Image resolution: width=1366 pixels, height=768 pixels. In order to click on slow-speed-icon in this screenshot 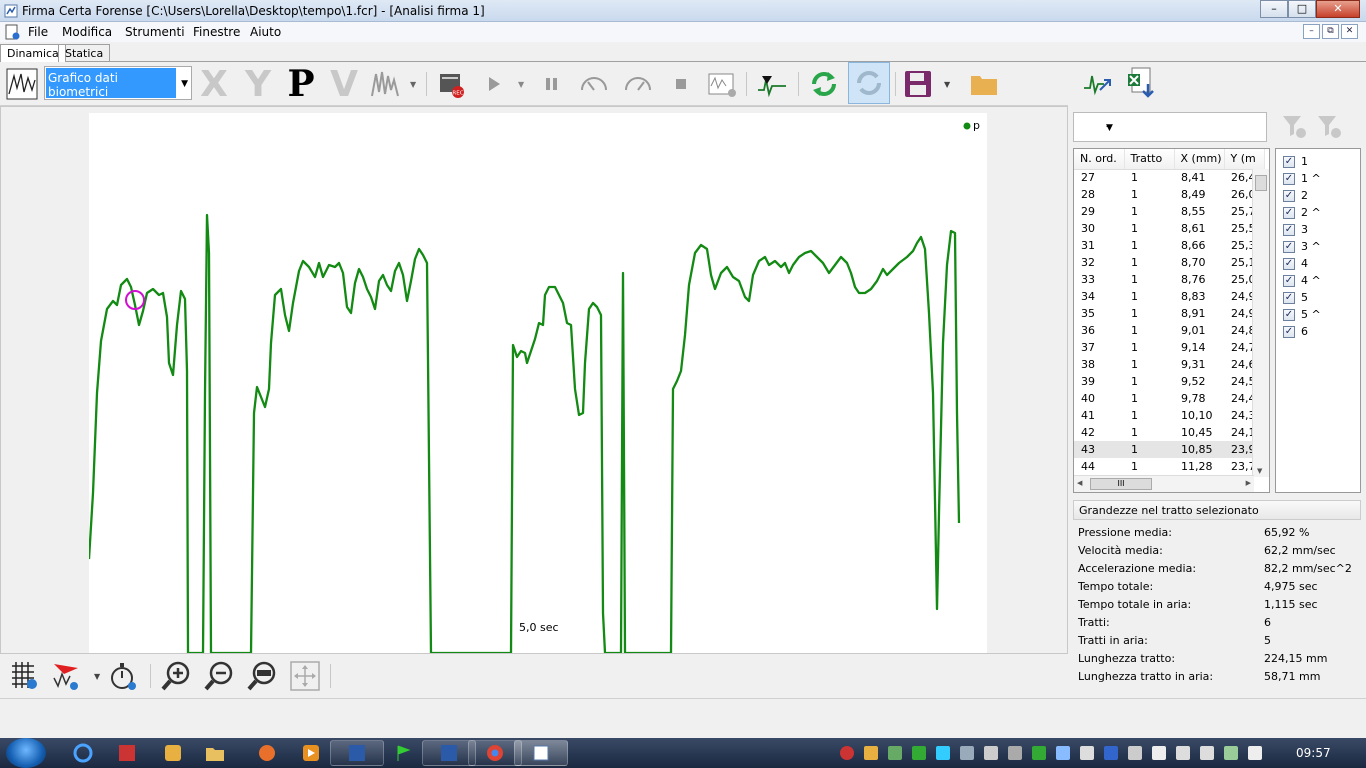, I will do `click(594, 84)`.